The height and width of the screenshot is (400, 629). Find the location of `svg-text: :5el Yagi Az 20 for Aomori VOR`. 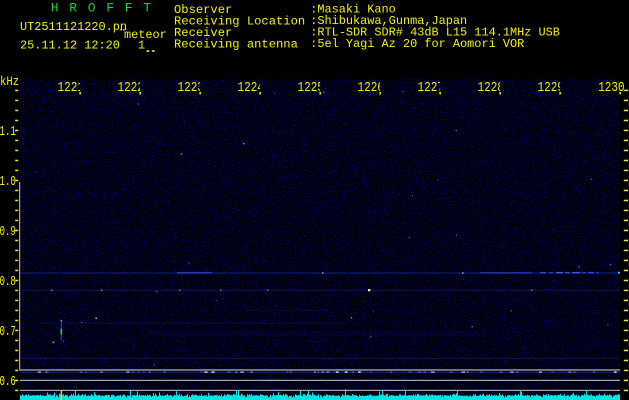

svg-text: :5el Yagi Az 20 for Aomori VOR is located at coordinates (417, 44).